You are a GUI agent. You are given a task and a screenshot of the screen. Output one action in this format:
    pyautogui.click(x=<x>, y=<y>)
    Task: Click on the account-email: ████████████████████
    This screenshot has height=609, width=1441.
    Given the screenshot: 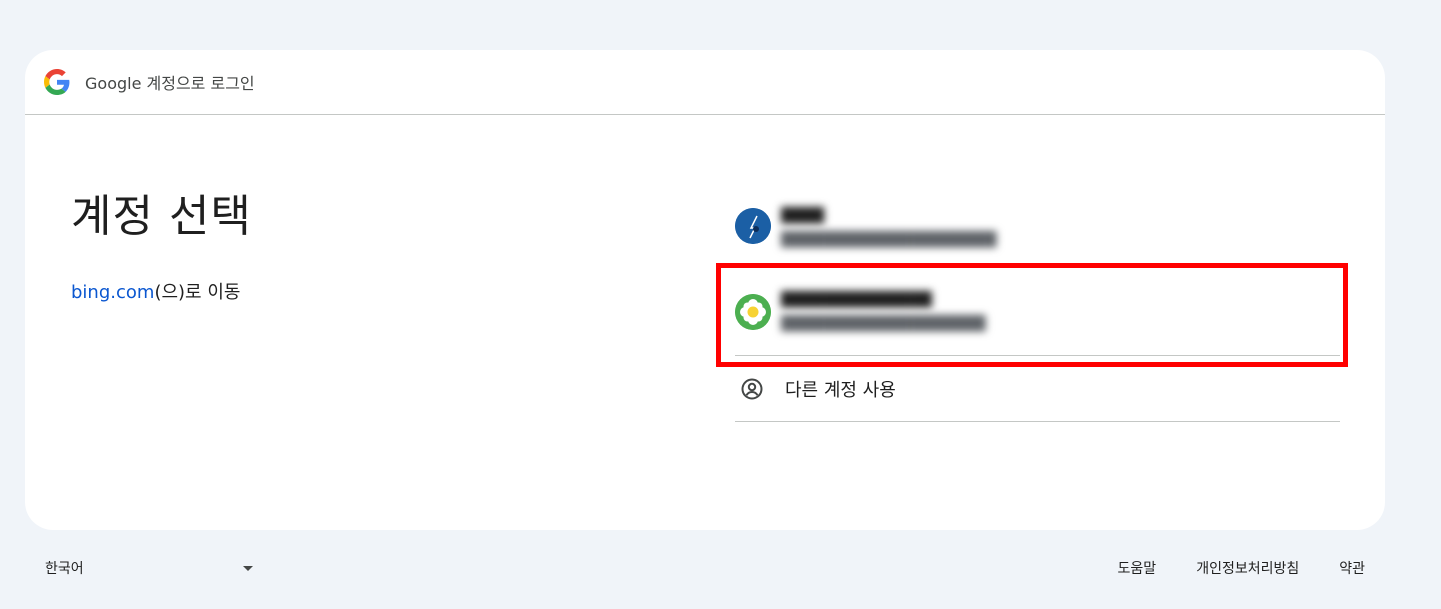 What is the action you would take?
    pyautogui.click(x=889, y=240)
    